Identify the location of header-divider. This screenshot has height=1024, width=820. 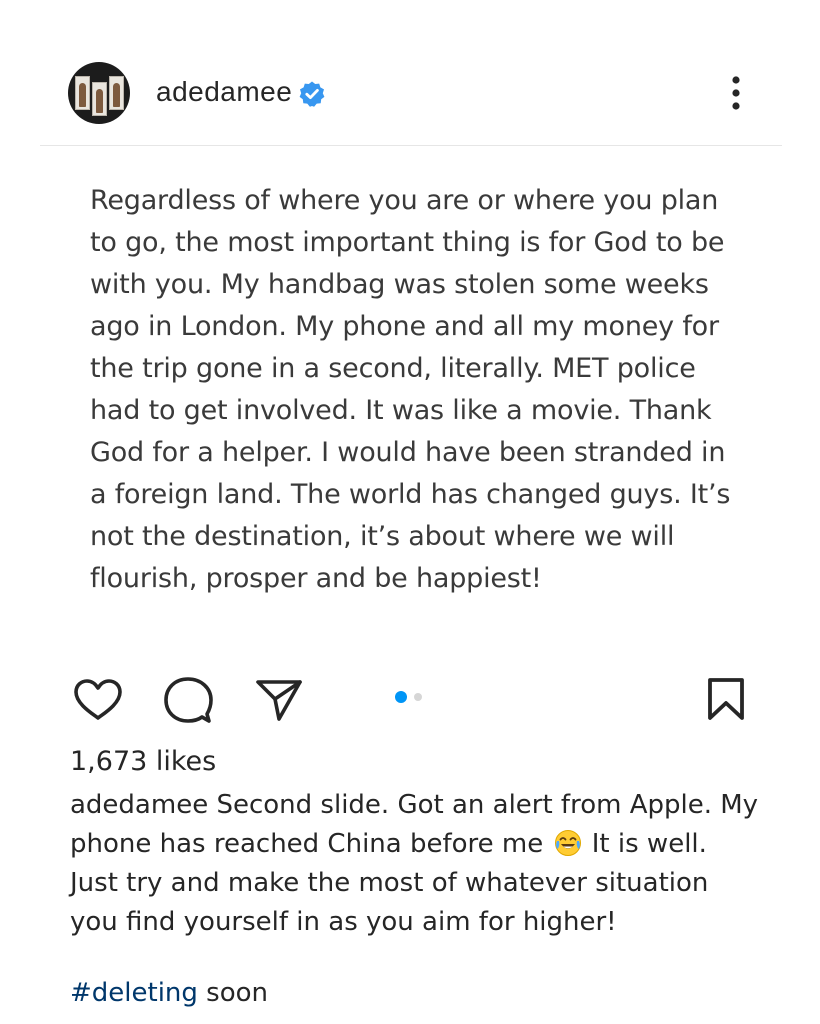
(411, 145).